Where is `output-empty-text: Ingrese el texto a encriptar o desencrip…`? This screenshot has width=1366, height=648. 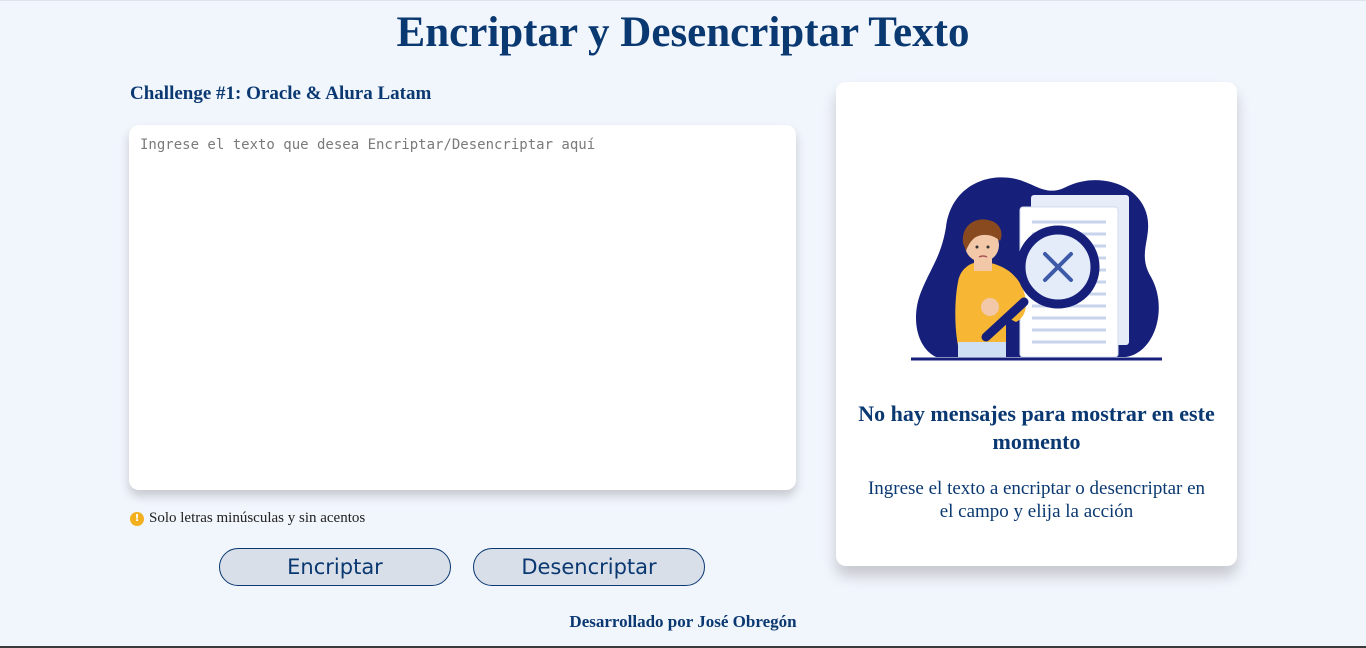 output-empty-text: Ingrese el texto a encriptar o desencrip… is located at coordinates (1036, 500).